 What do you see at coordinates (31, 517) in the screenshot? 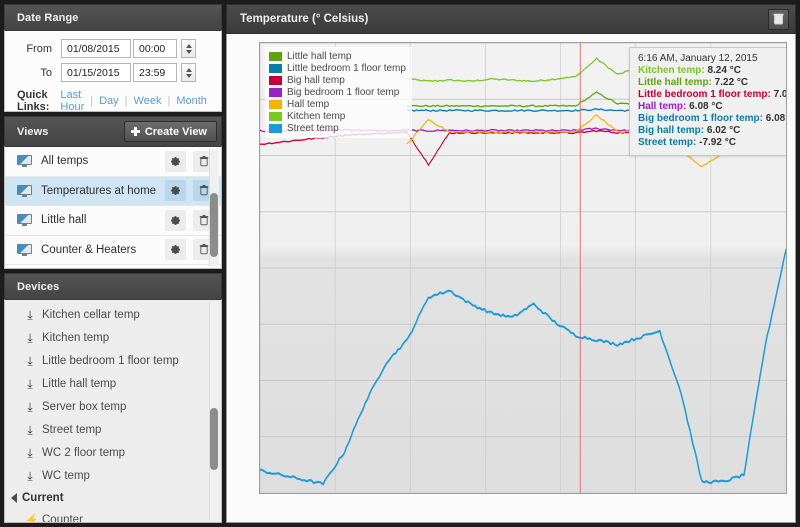
I see `bolt-icon: ⚡` at bounding box center [31, 517].